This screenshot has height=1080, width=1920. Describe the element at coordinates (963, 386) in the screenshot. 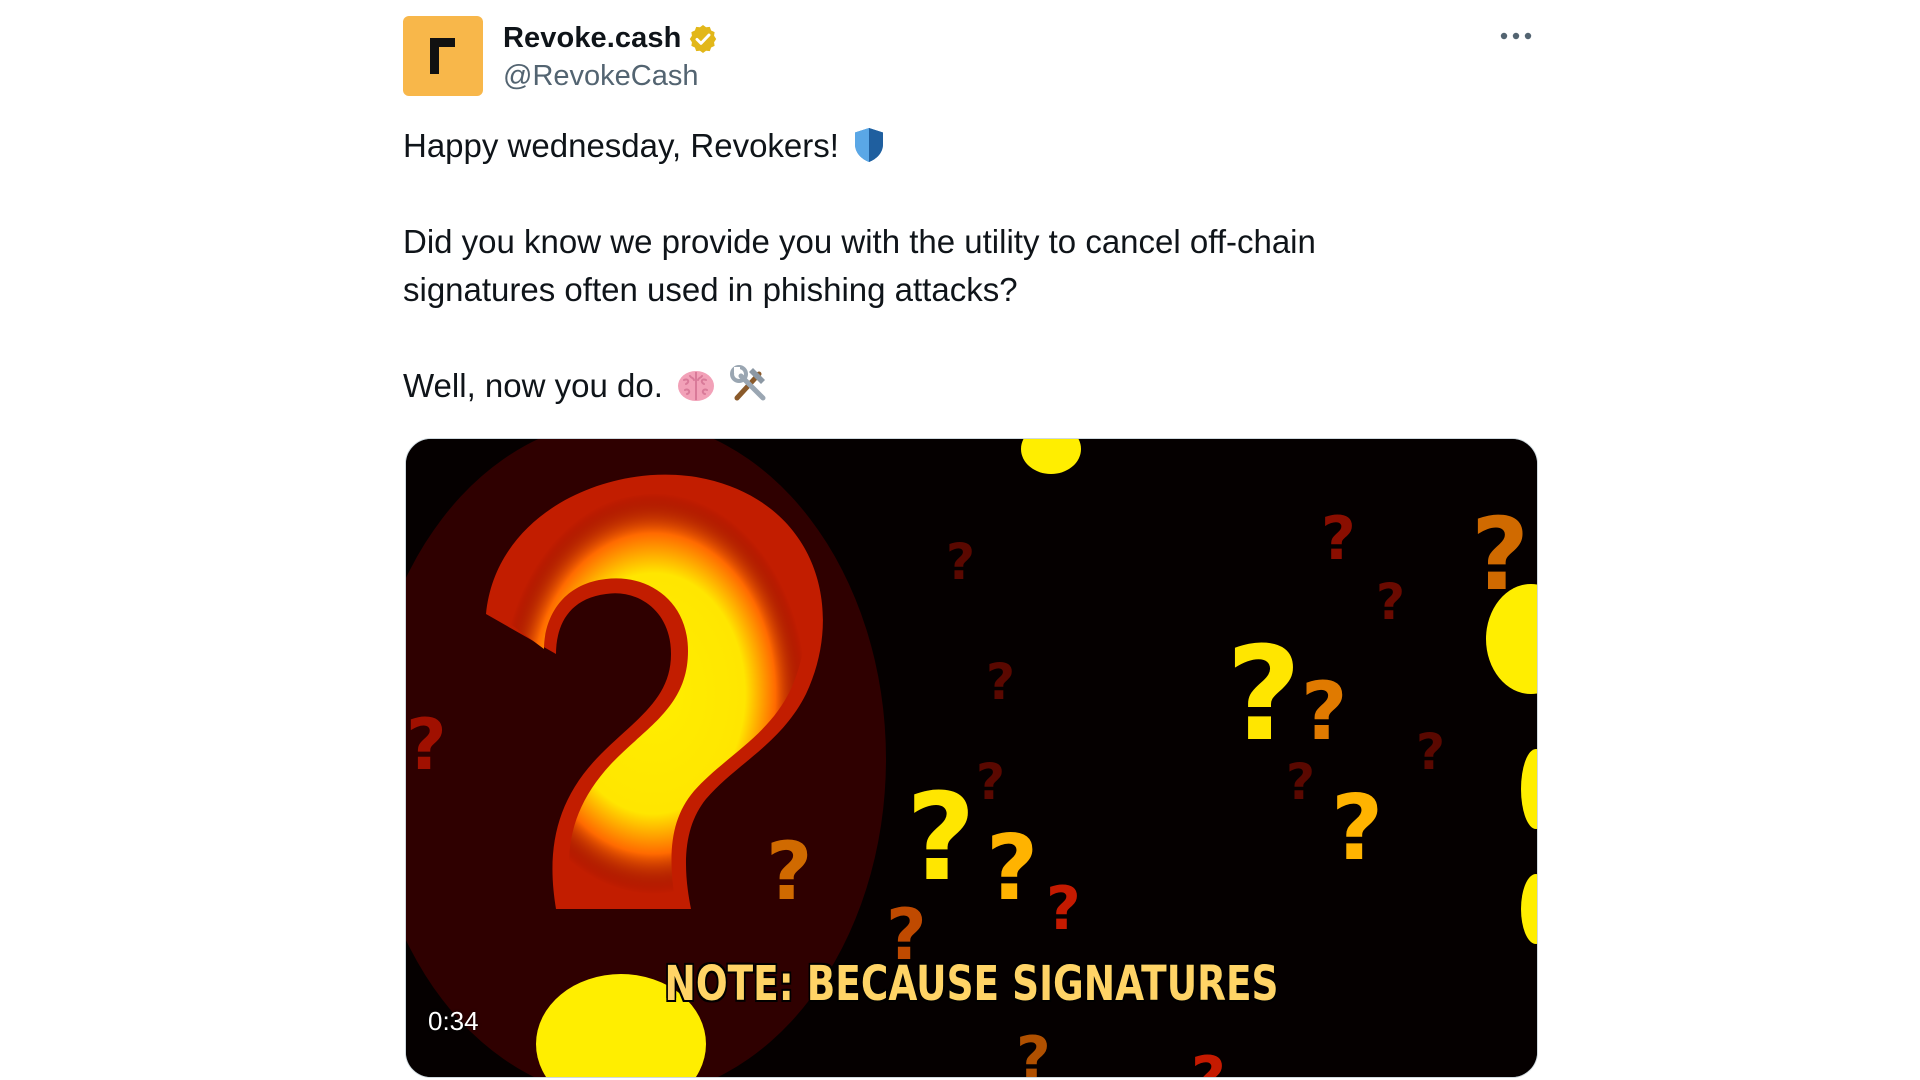

I see `tweet-line: Well, now you do.` at that location.